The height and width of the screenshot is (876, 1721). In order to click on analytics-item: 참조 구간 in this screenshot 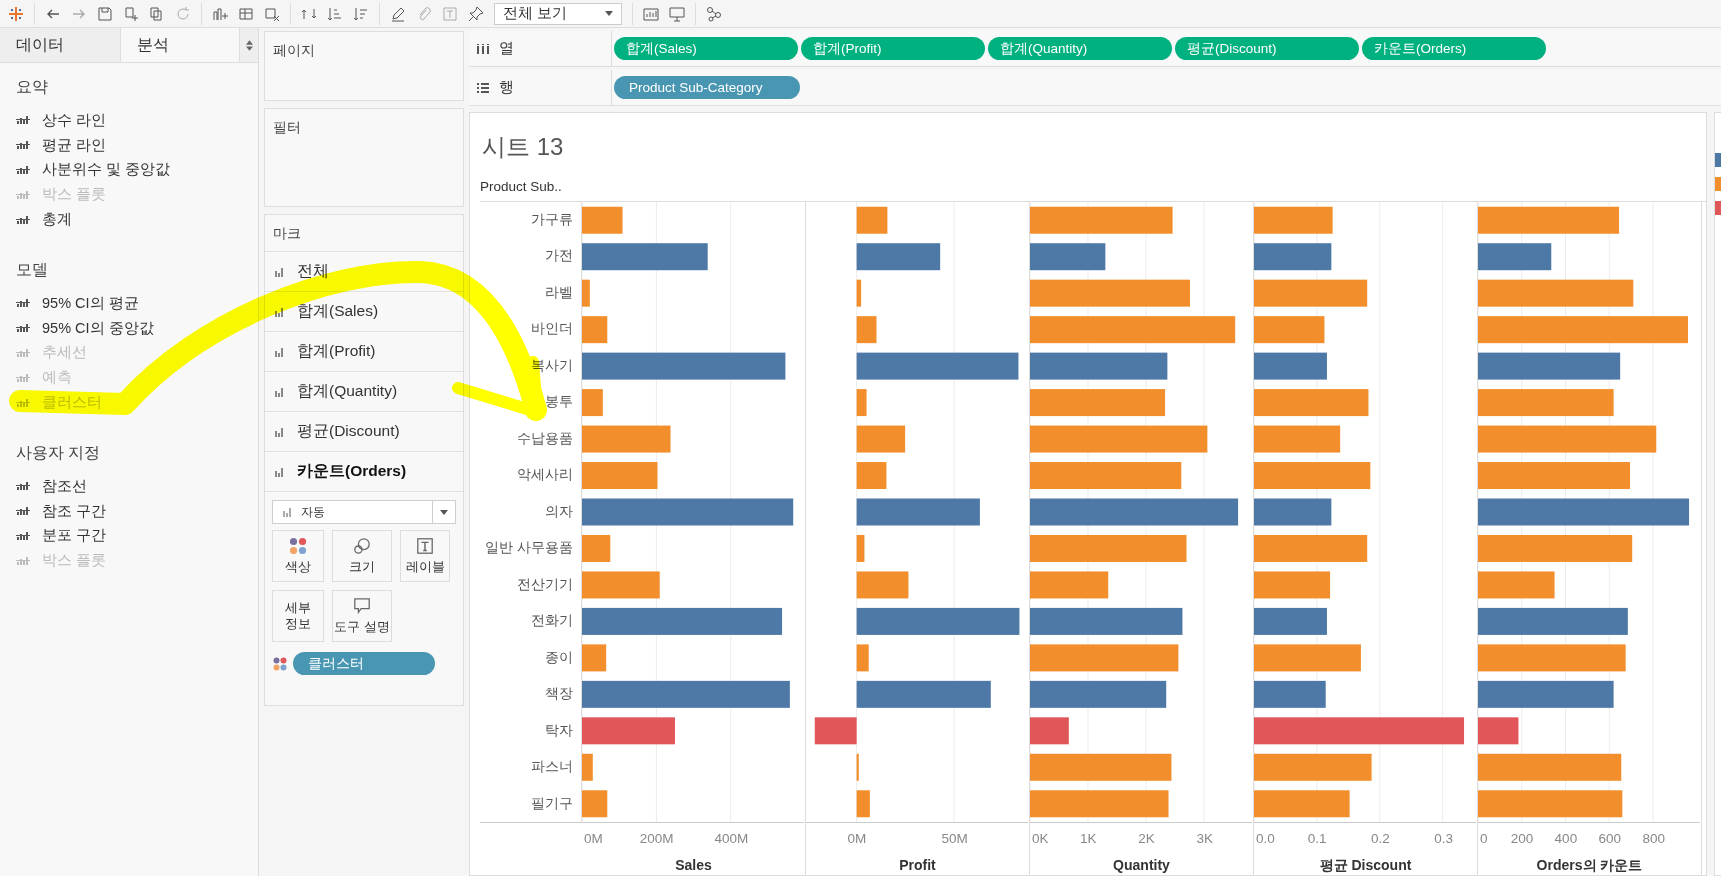, I will do `click(129, 511)`.